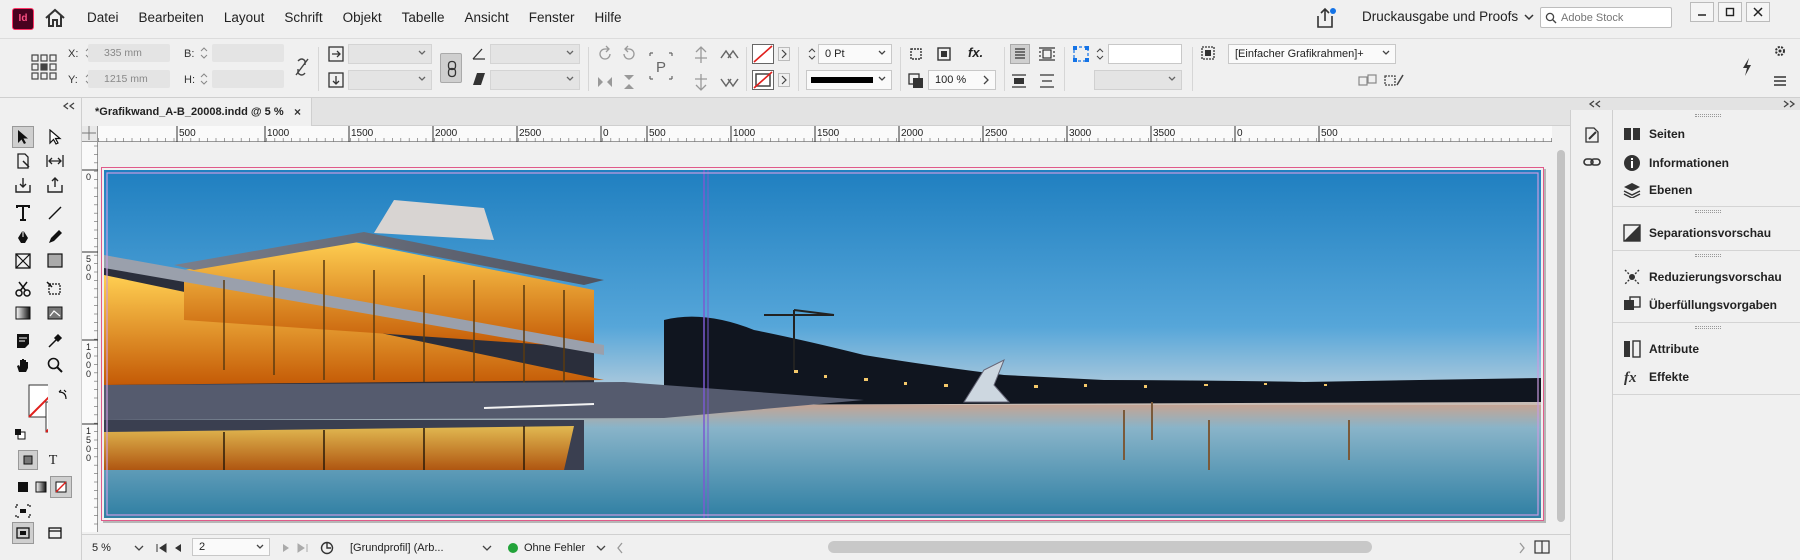 The width and height of the screenshot is (1800, 560). Describe the element at coordinates (855, 54) in the screenshot. I see `stroke-weight-field: 0 Pt` at that location.